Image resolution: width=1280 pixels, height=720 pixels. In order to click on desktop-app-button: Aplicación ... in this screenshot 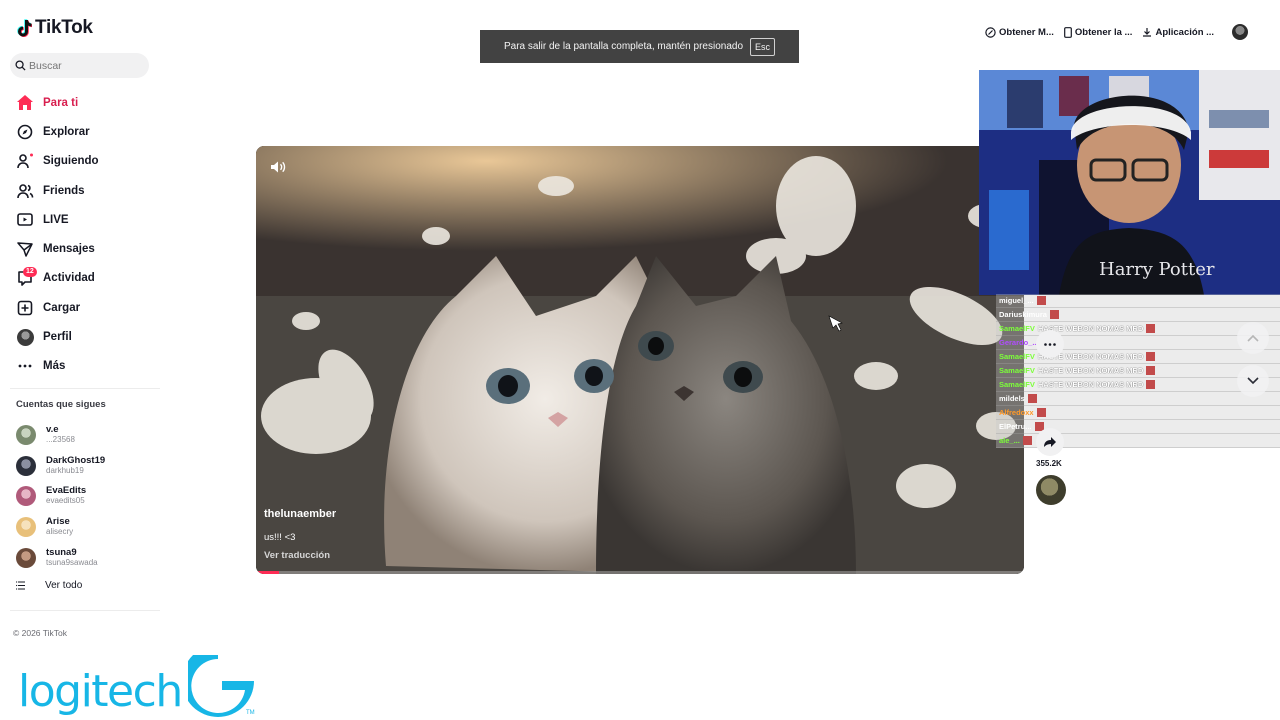, I will do `click(1178, 32)`.